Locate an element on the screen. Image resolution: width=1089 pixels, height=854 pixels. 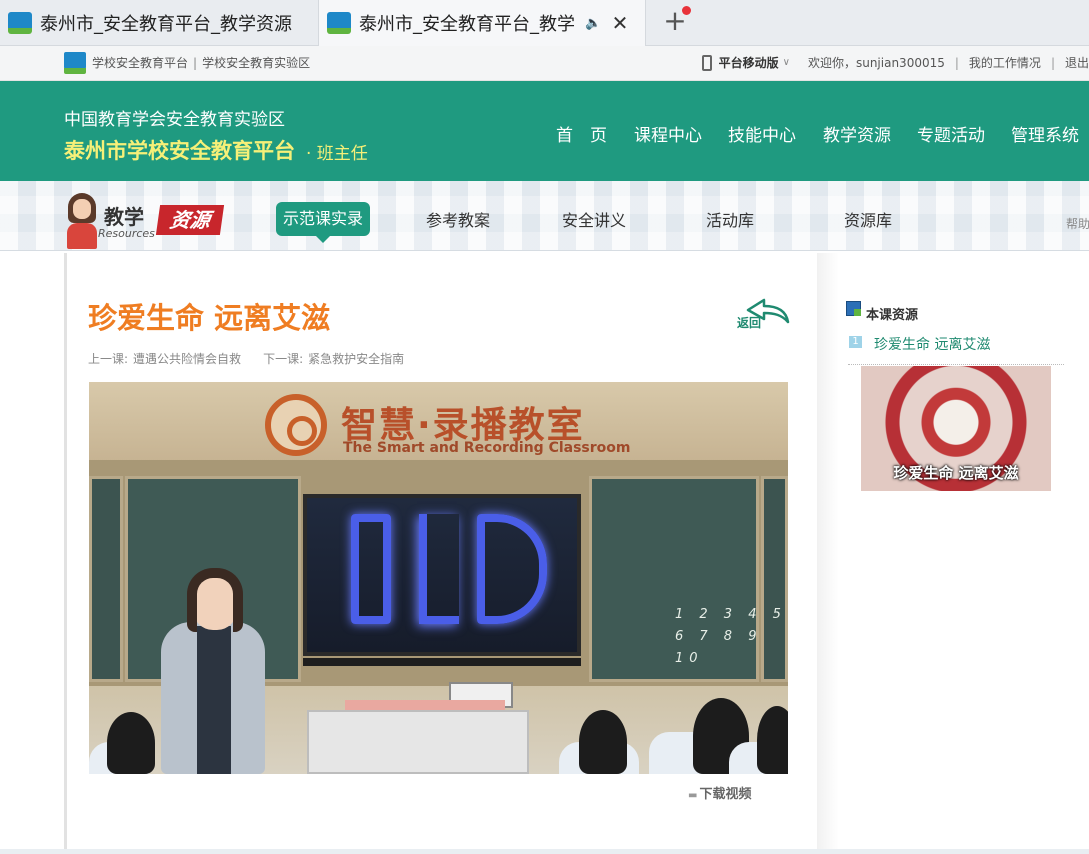
site-breadcrumb: 学校安全教育平台 | 学校安全教育实验区 is located at coordinates (201, 62).